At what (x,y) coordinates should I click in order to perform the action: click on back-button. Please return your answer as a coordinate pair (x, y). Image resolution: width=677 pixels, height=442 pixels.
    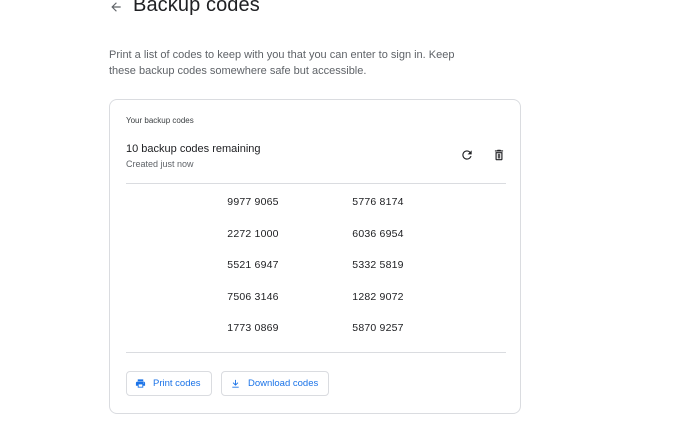
    Looking at the image, I should click on (116, 8).